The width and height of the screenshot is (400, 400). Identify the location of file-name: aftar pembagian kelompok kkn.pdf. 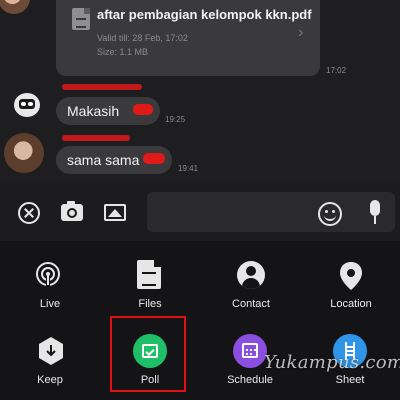
(204, 14).